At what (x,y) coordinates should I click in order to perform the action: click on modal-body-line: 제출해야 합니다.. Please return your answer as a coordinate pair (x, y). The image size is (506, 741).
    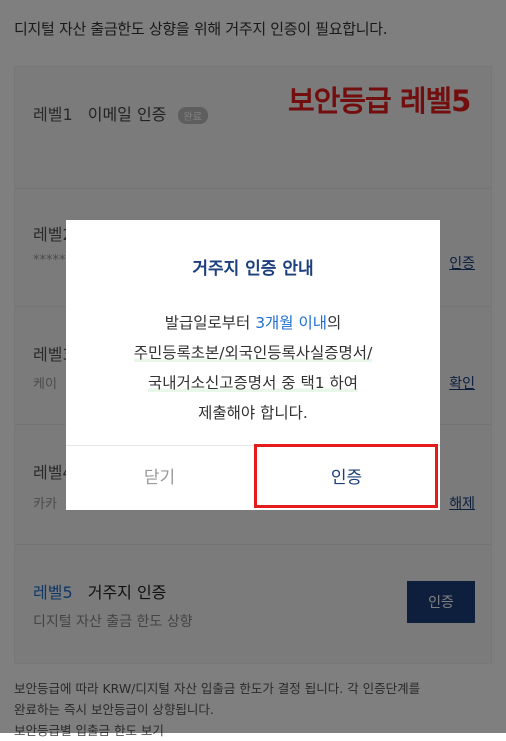
    Looking at the image, I should click on (253, 413).